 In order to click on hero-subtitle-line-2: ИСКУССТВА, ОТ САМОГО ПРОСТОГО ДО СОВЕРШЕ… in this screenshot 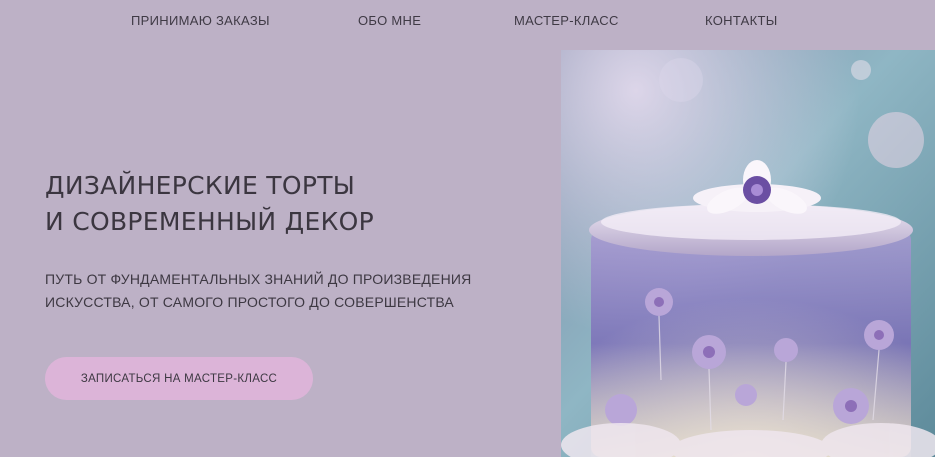, I will do `click(249, 302)`.